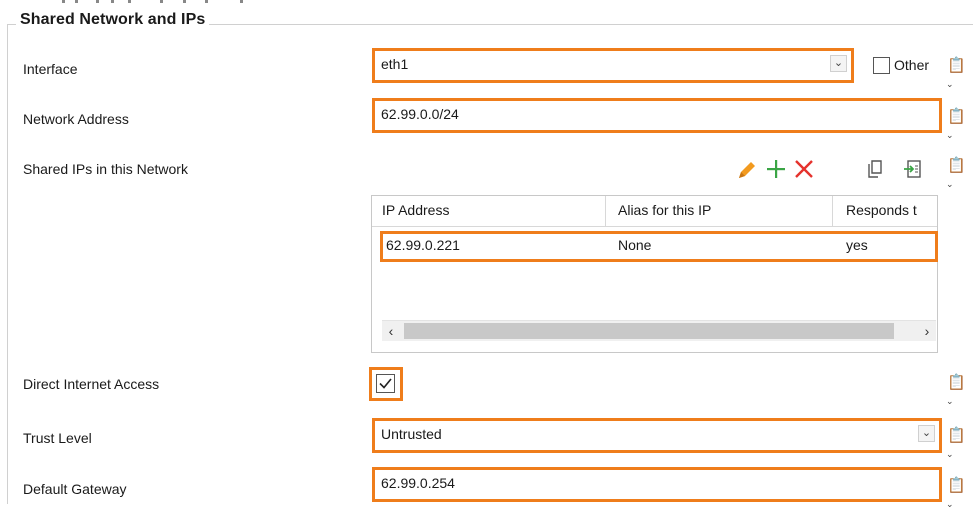 This screenshot has height=513, width=973. I want to click on default-gateway-value: 62.99.0.254, so click(418, 483).